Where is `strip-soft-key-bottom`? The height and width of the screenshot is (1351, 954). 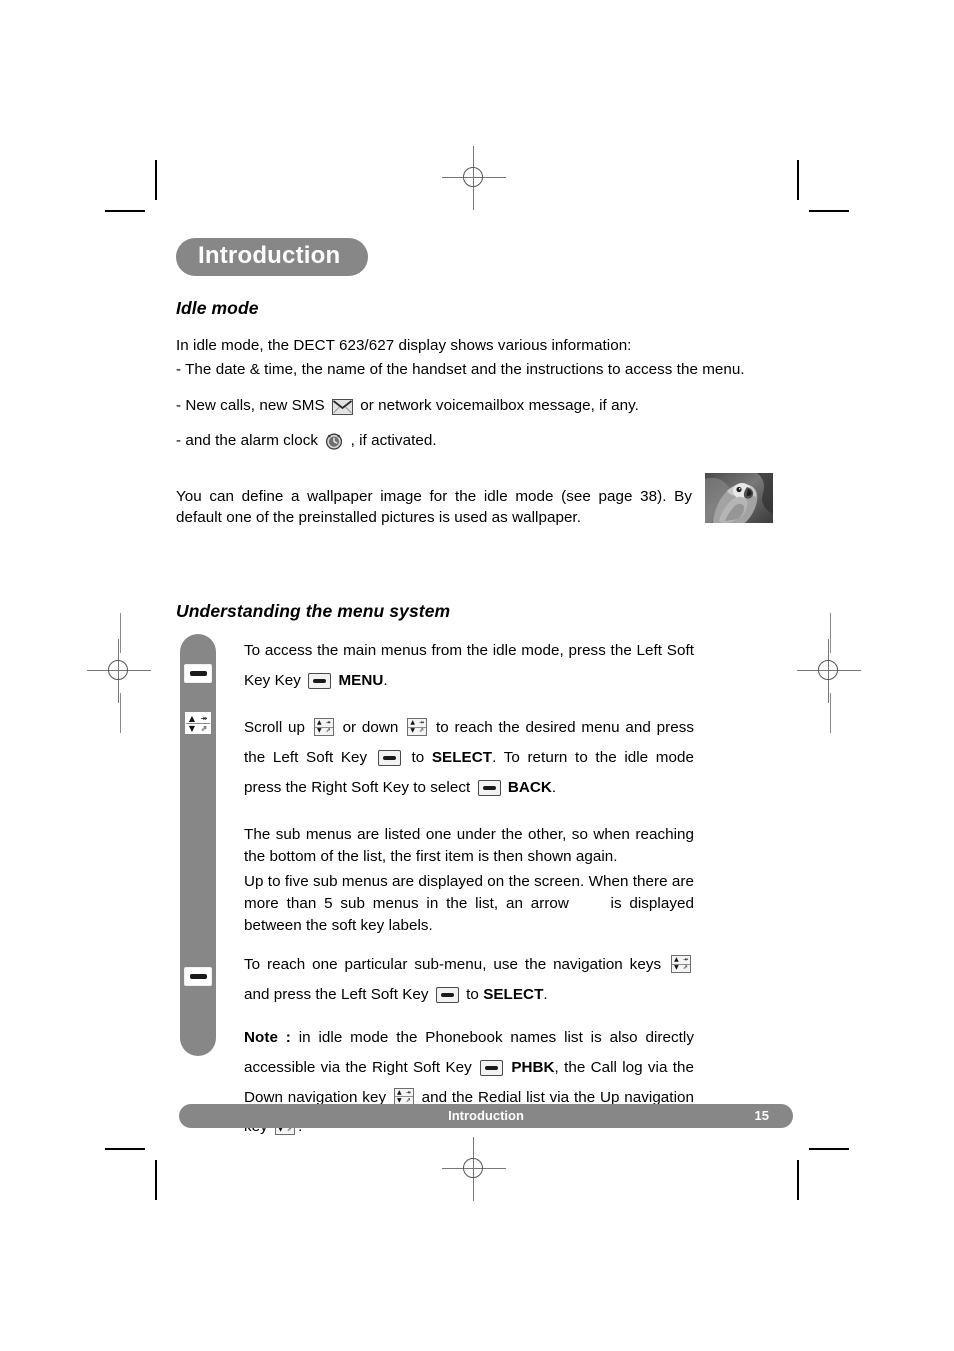
strip-soft-key-bottom is located at coordinates (198, 977).